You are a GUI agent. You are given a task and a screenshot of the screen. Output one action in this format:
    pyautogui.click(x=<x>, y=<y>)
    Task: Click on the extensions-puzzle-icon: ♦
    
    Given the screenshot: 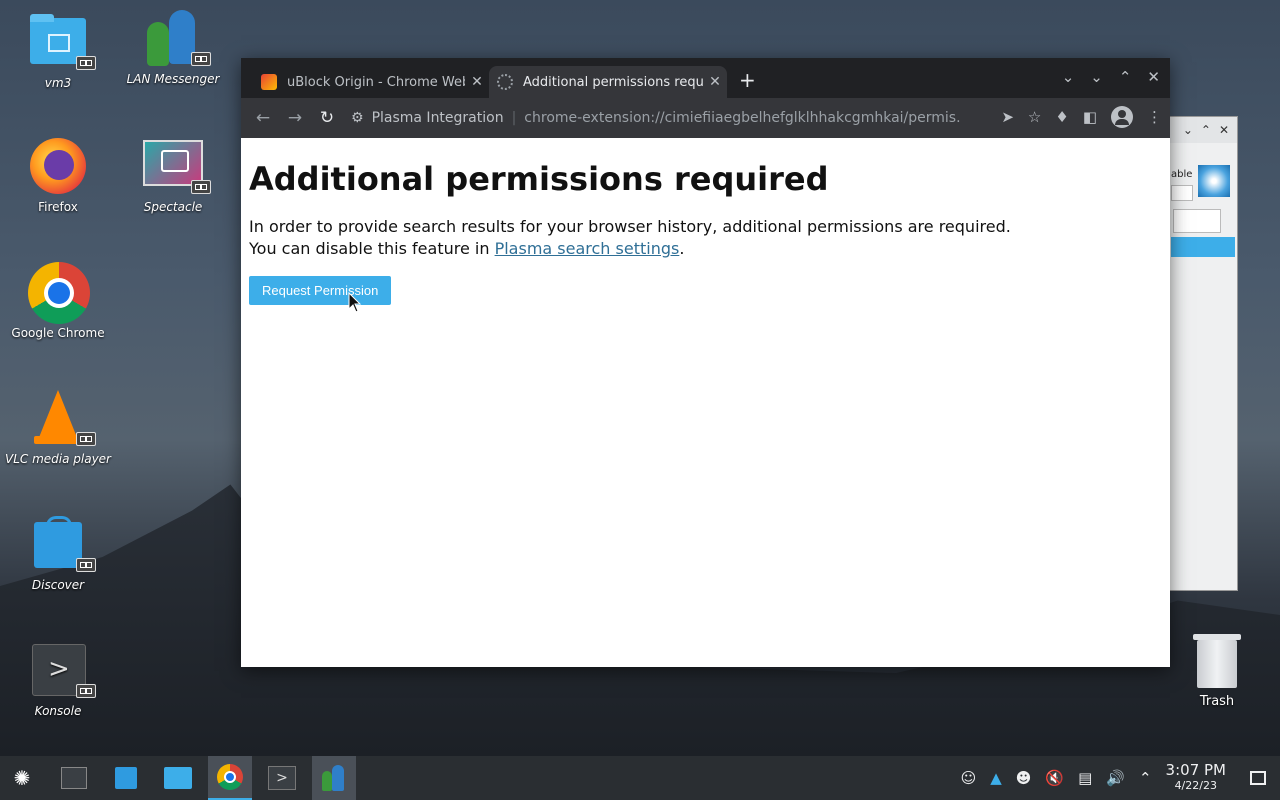 What is the action you would take?
    pyautogui.click(x=1061, y=117)
    